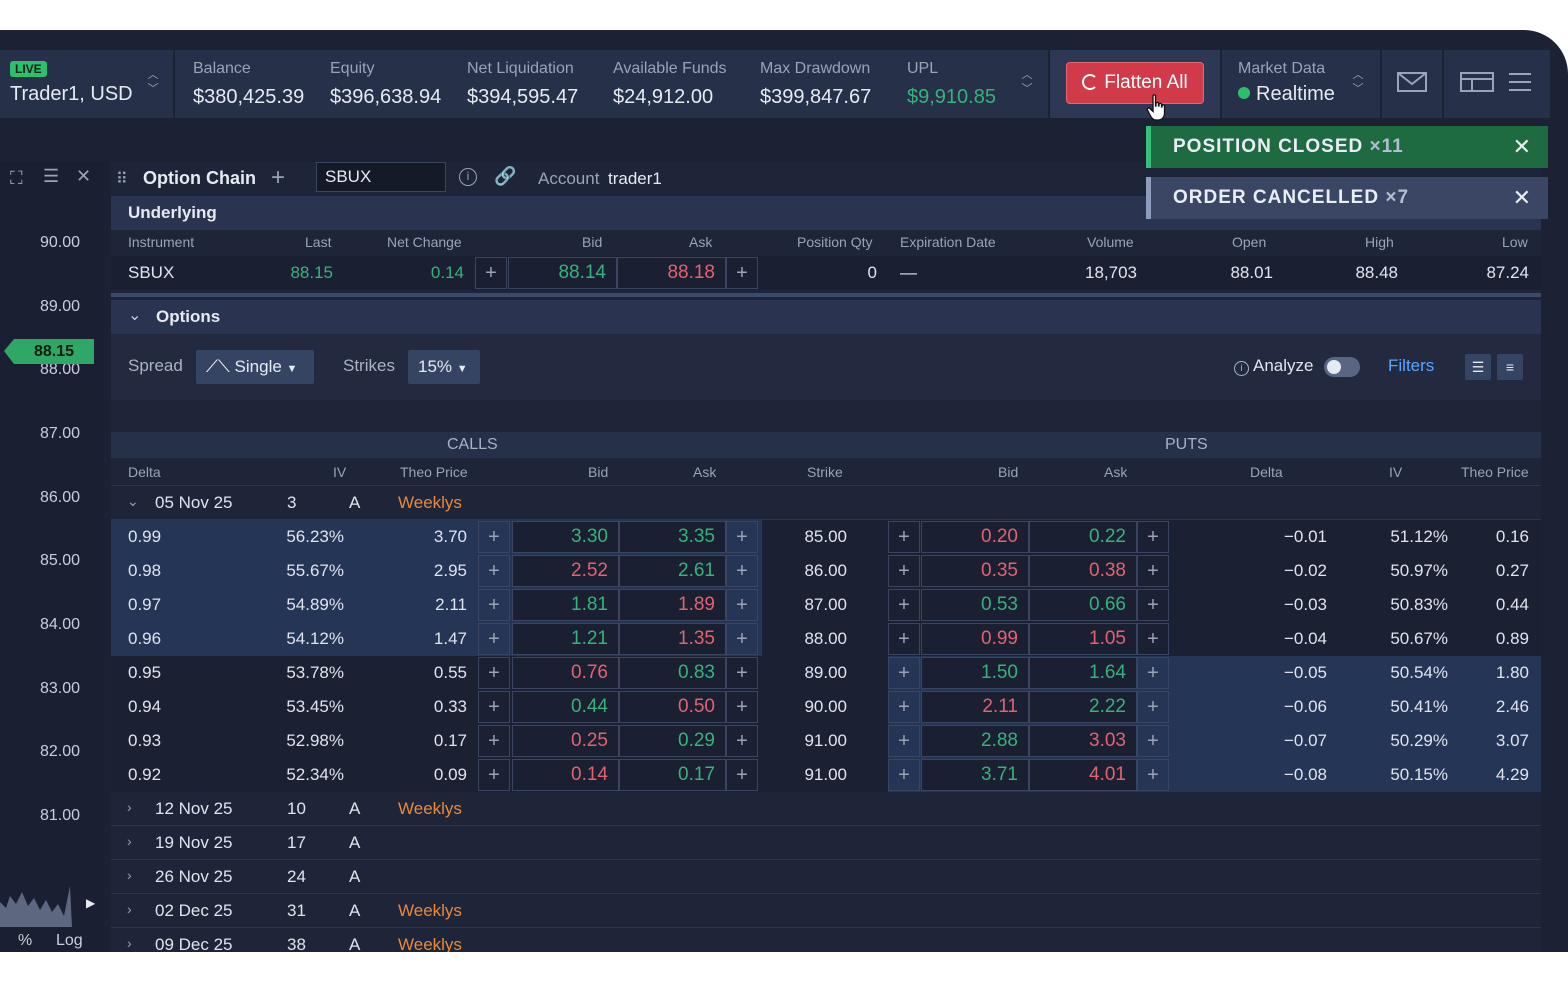 Image resolution: width=1568 pixels, height=1000 pixels. I want to click on list-view-icon: ≡, so click(1510, 367).